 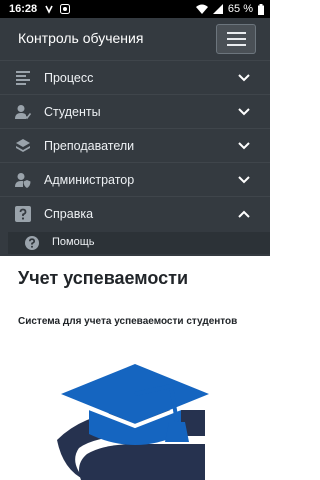 What do you see at coordinates (65, 9) in the screenshot?
I see `shield-icon` at bounding box center [65, 9].